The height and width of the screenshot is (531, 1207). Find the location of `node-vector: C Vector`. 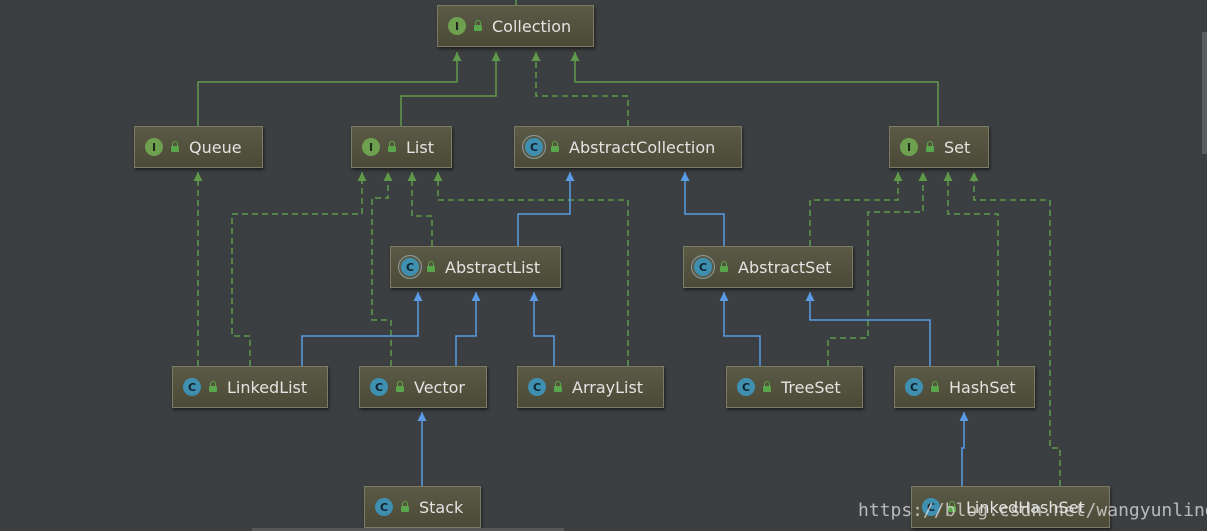

node-vector: C Vector is located at coordinates (423, 387).